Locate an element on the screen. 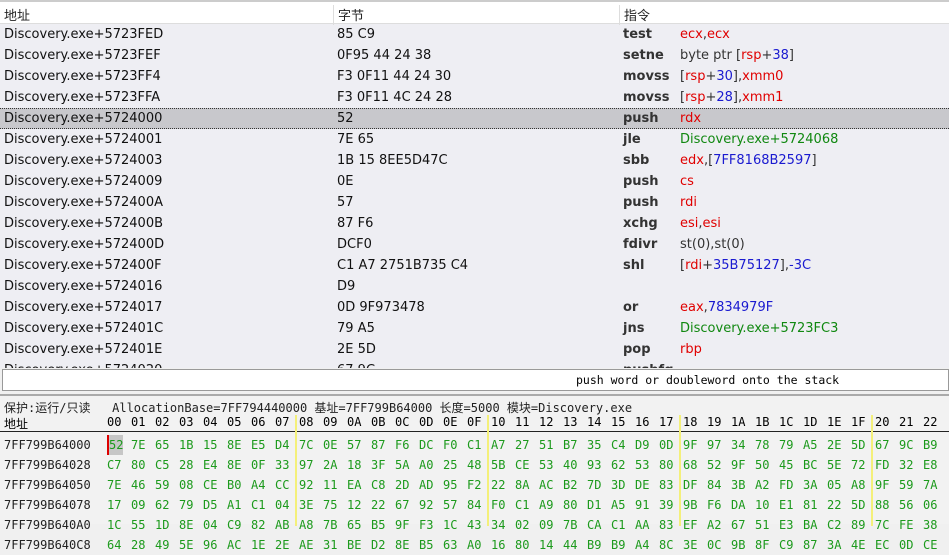 This screenshot has height=555, width=949. hex-byte: A4 is located at coordinates (258, 485).